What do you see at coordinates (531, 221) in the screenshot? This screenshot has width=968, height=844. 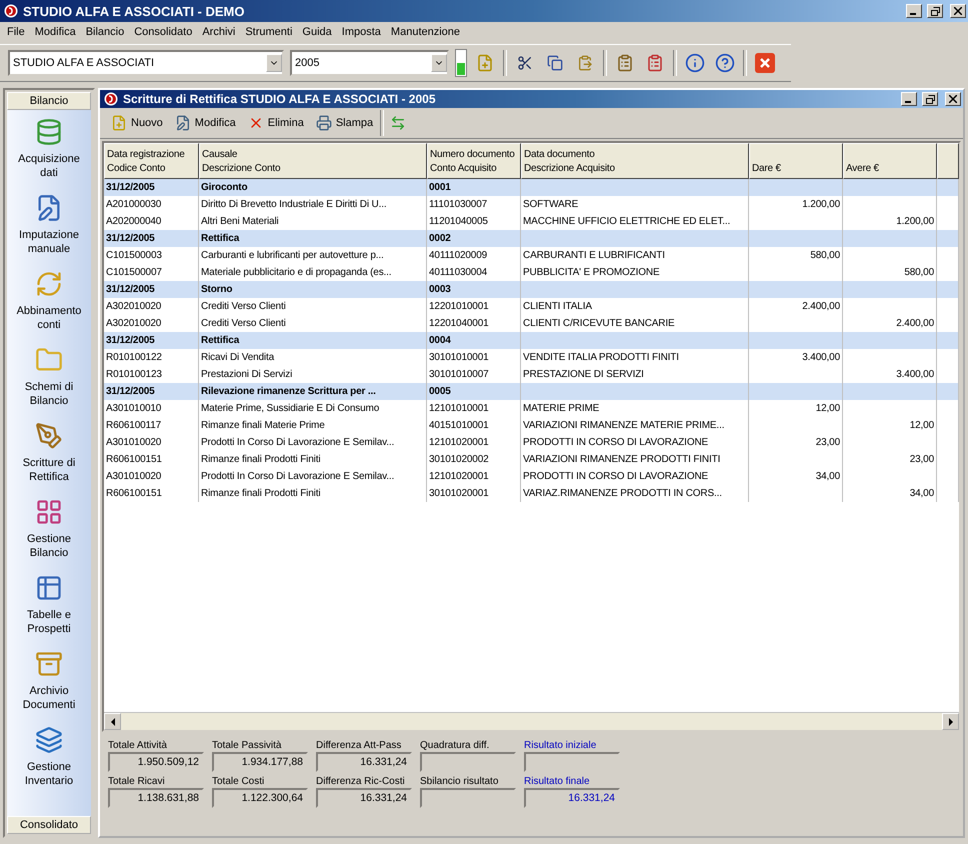 I see `table-row: A202000040 Altri Beni Materiali 11201040005 MACCHINE UFFICIO ELETTRICHE ED ELET... 1.200,00` at bounding box center [531, 221].